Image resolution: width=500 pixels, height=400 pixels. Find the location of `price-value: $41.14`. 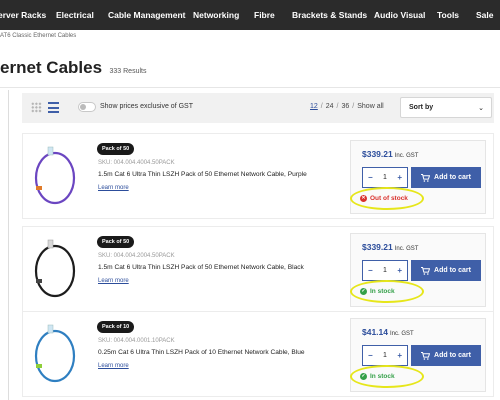

price-value: $41.14 is located at coordinates (375, 332).